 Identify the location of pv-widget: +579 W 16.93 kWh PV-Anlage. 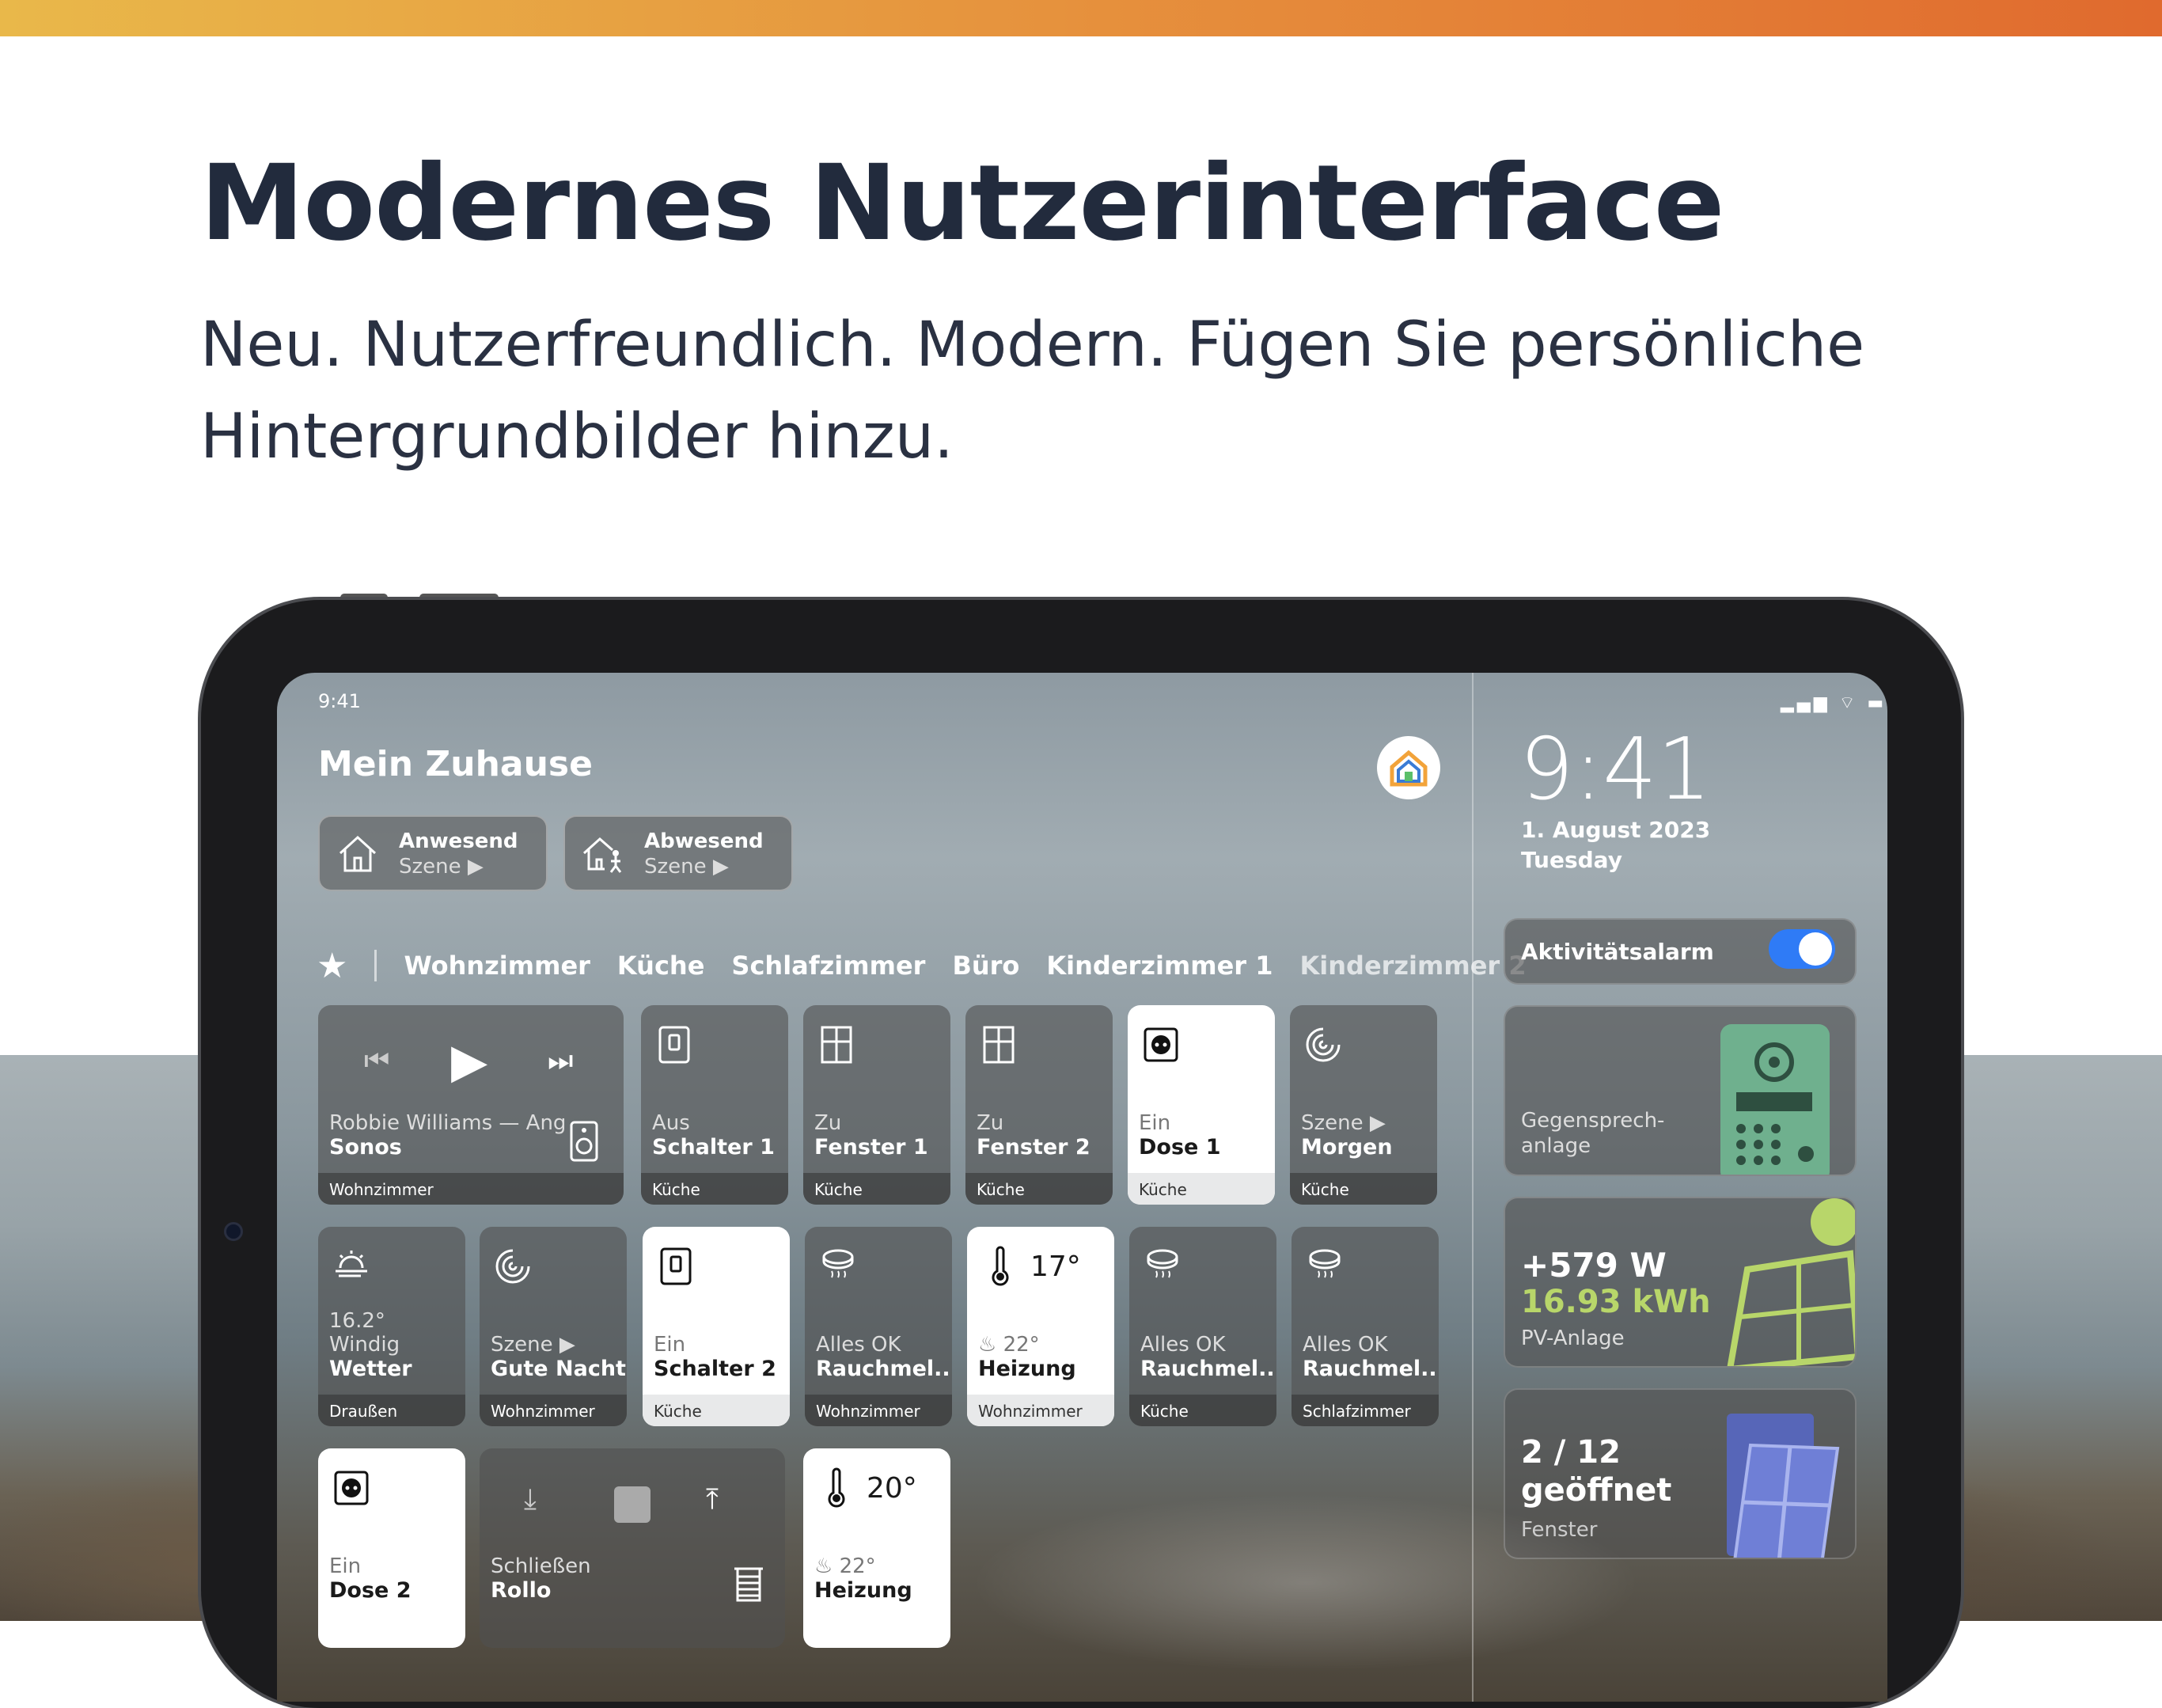
(1680, 1282).